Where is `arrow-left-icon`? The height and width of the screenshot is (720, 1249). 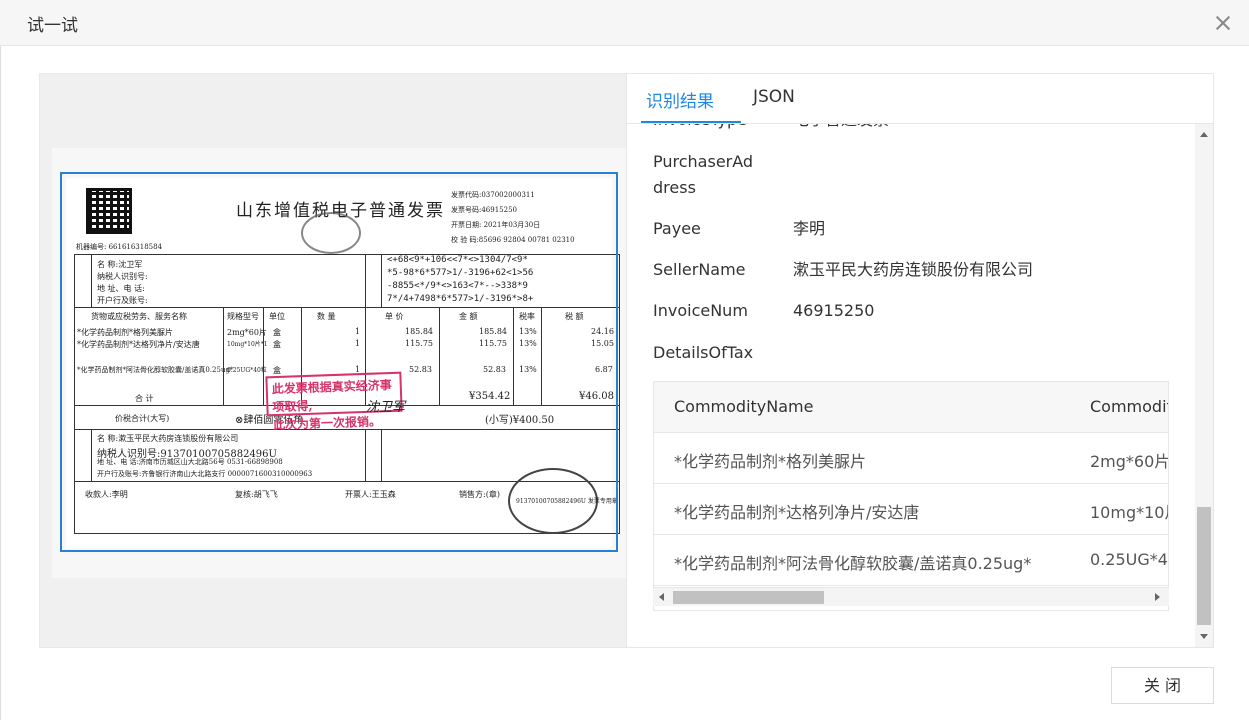
arrow-left-icon is located at coordinates (661, 597).